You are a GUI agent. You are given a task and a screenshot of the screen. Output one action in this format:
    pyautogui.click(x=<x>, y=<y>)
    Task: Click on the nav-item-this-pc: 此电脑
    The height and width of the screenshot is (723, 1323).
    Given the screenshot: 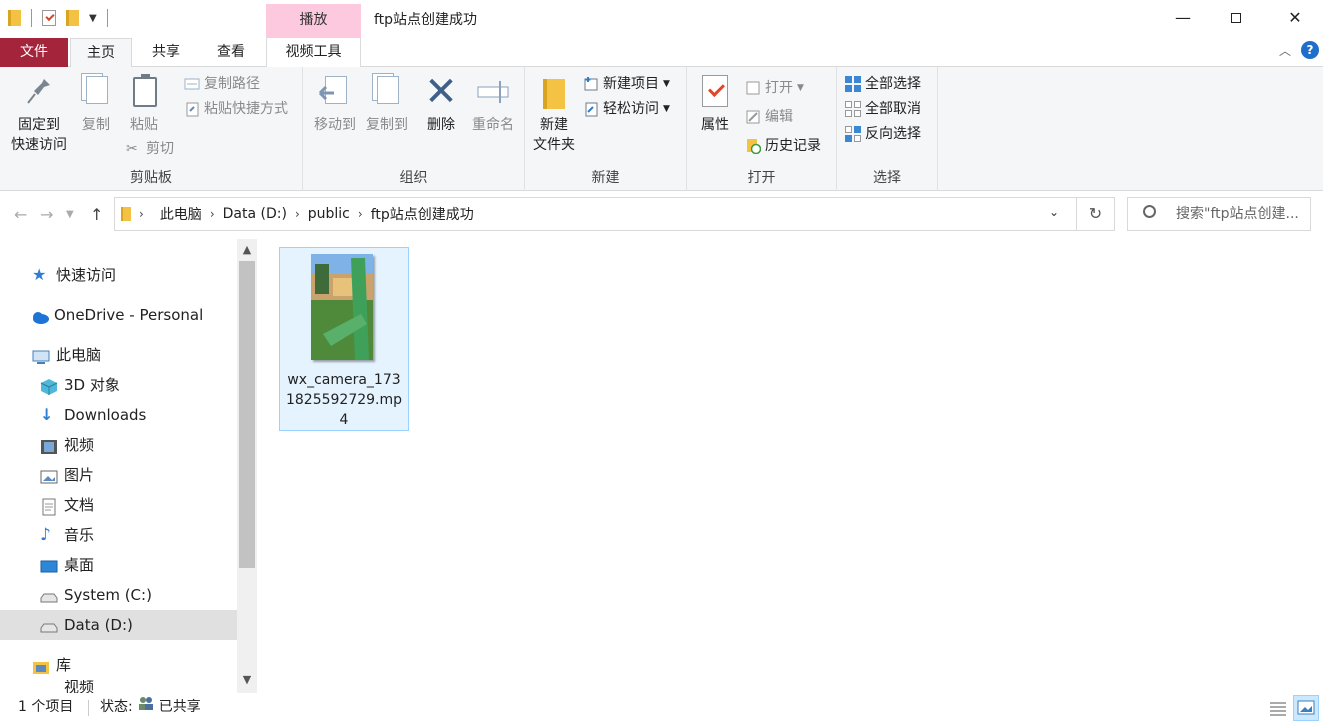 What is the action you would take?
    pyautogui.click(x=66, y=355)
    